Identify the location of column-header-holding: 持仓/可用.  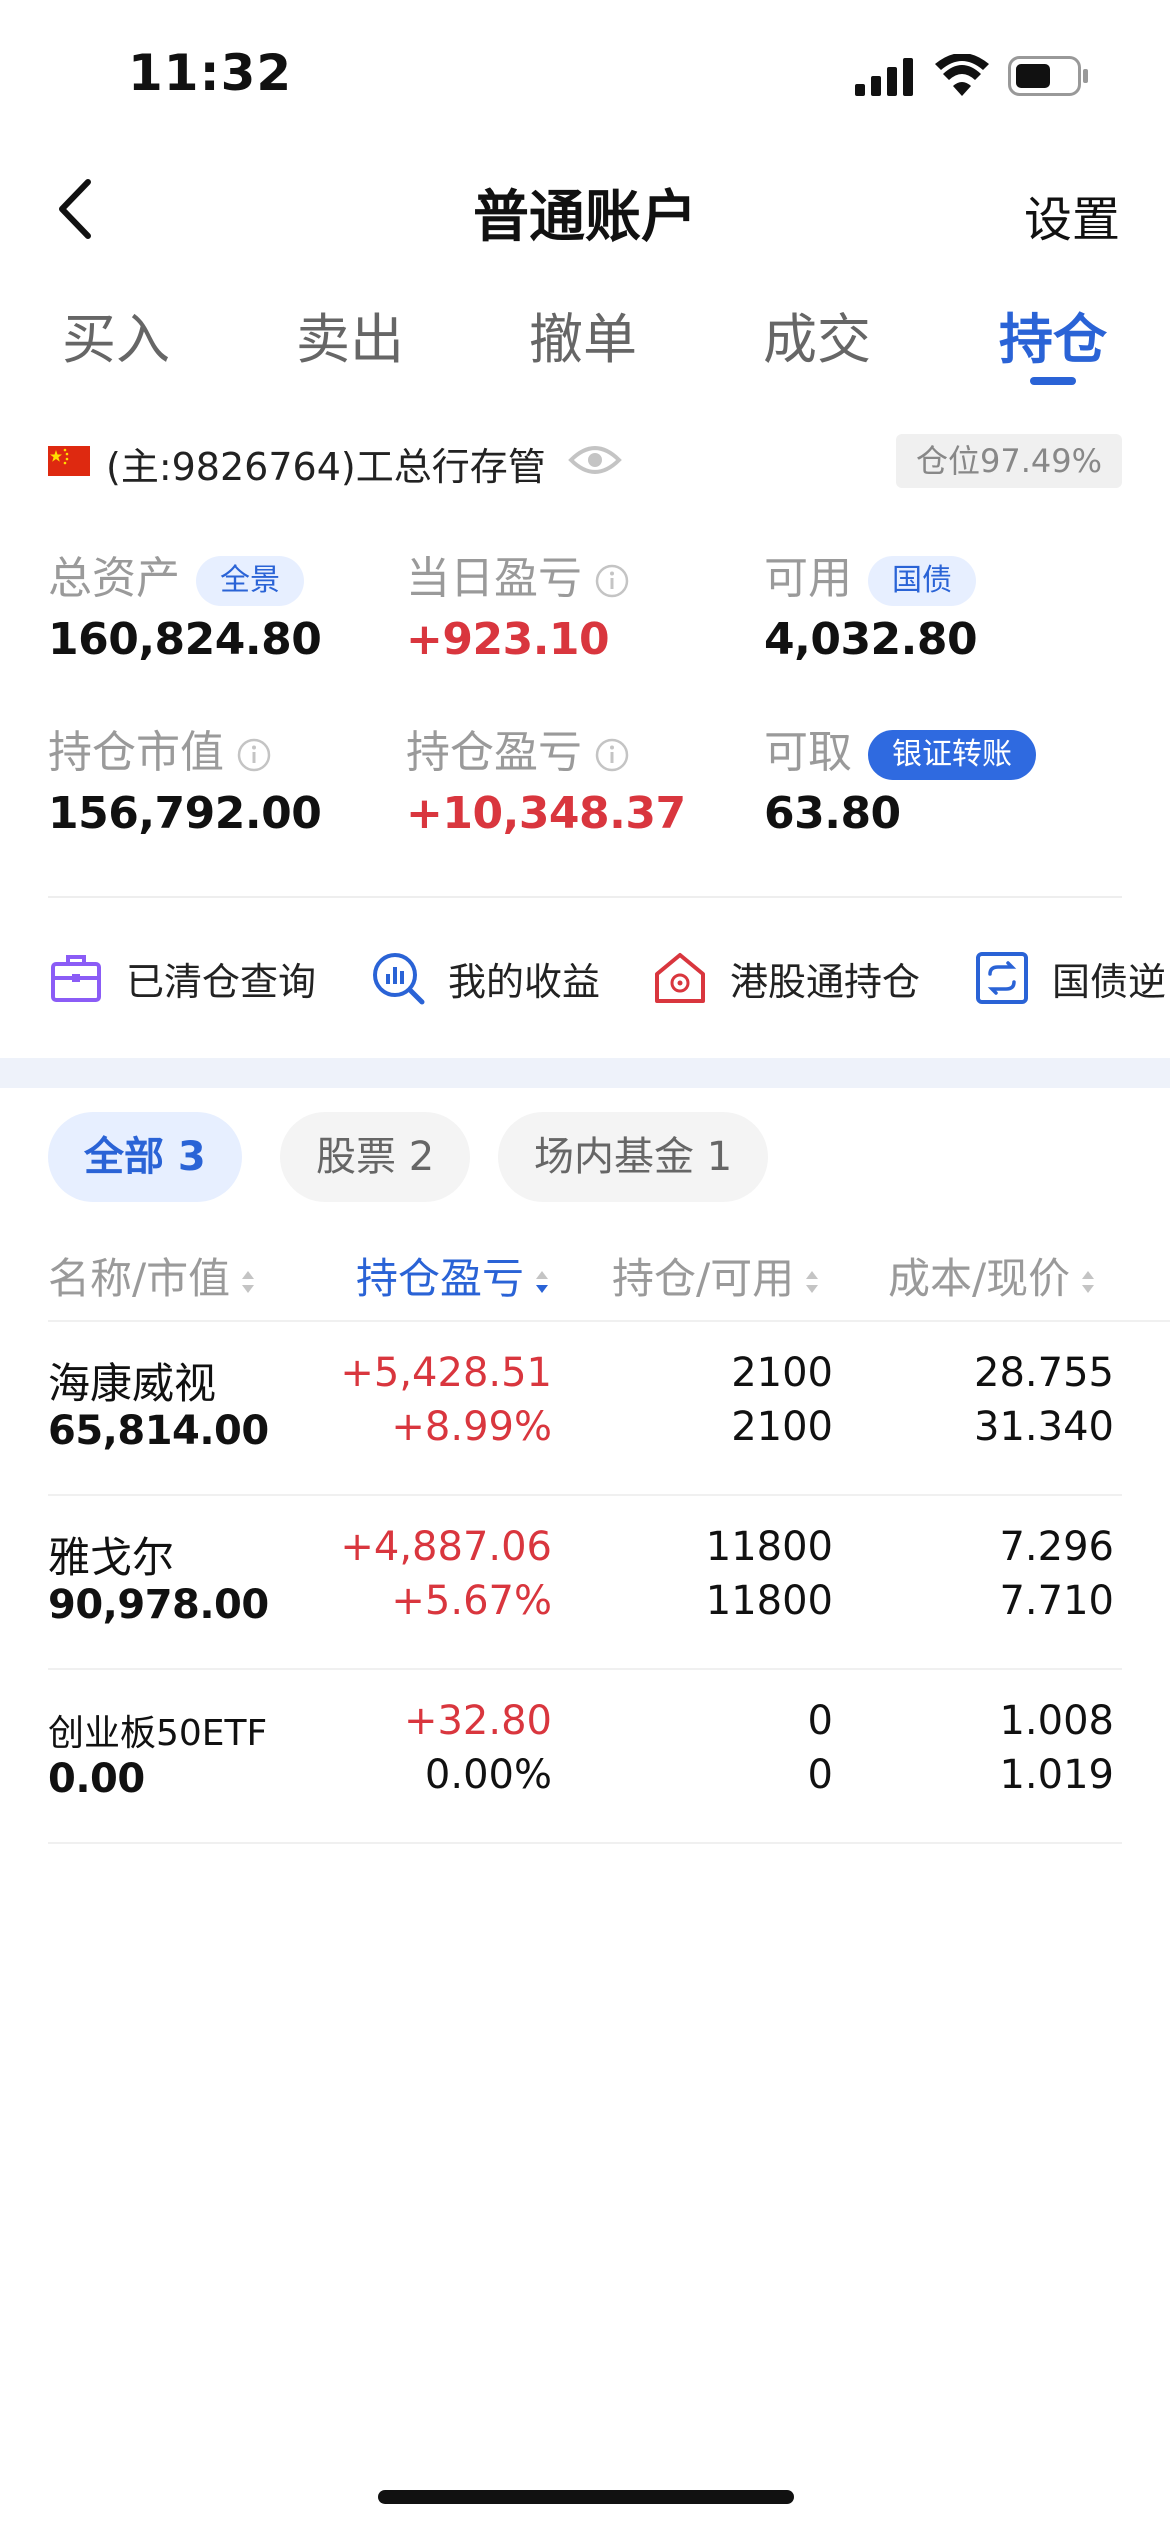
(717, 1275).